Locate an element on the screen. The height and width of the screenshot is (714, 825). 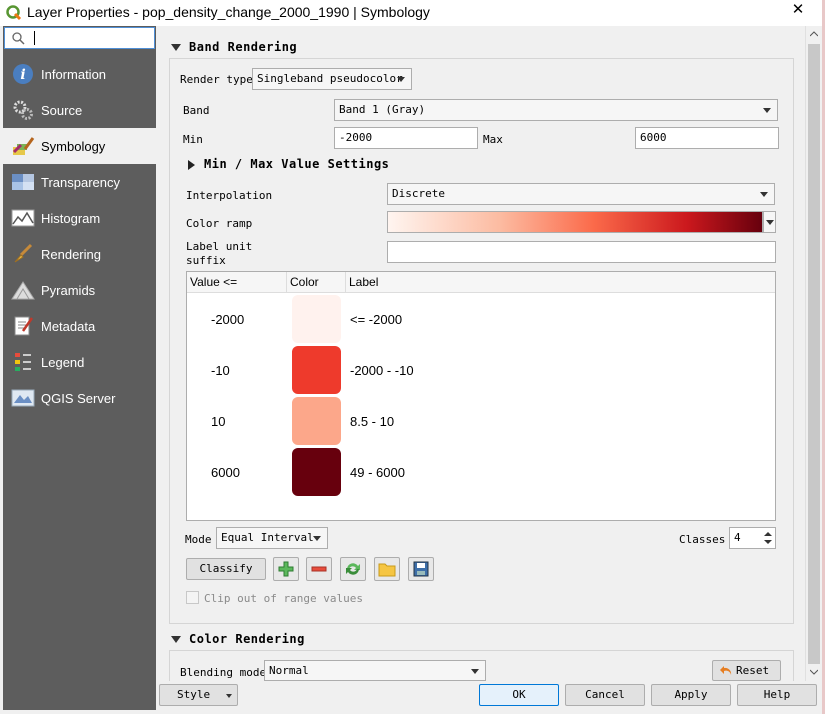
min-input: -2000 is located at coordinates (406, 138).